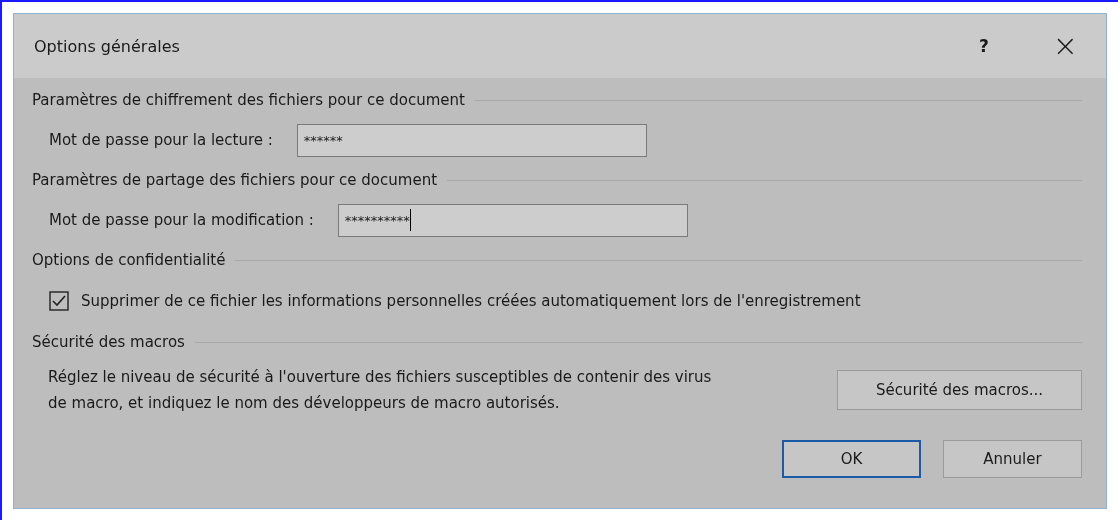 This screenshot has width=1118, height=520. Describe the element at coordinates (248, 100) in the screenshot. I see `section-heading: Paramètres de chiffrement des fichiers pour ce document` at that location.